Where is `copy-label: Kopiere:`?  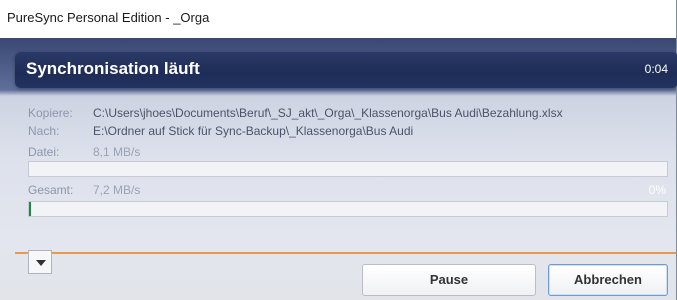
copy-label: Kopiere: is located at coordinates (50, 113).